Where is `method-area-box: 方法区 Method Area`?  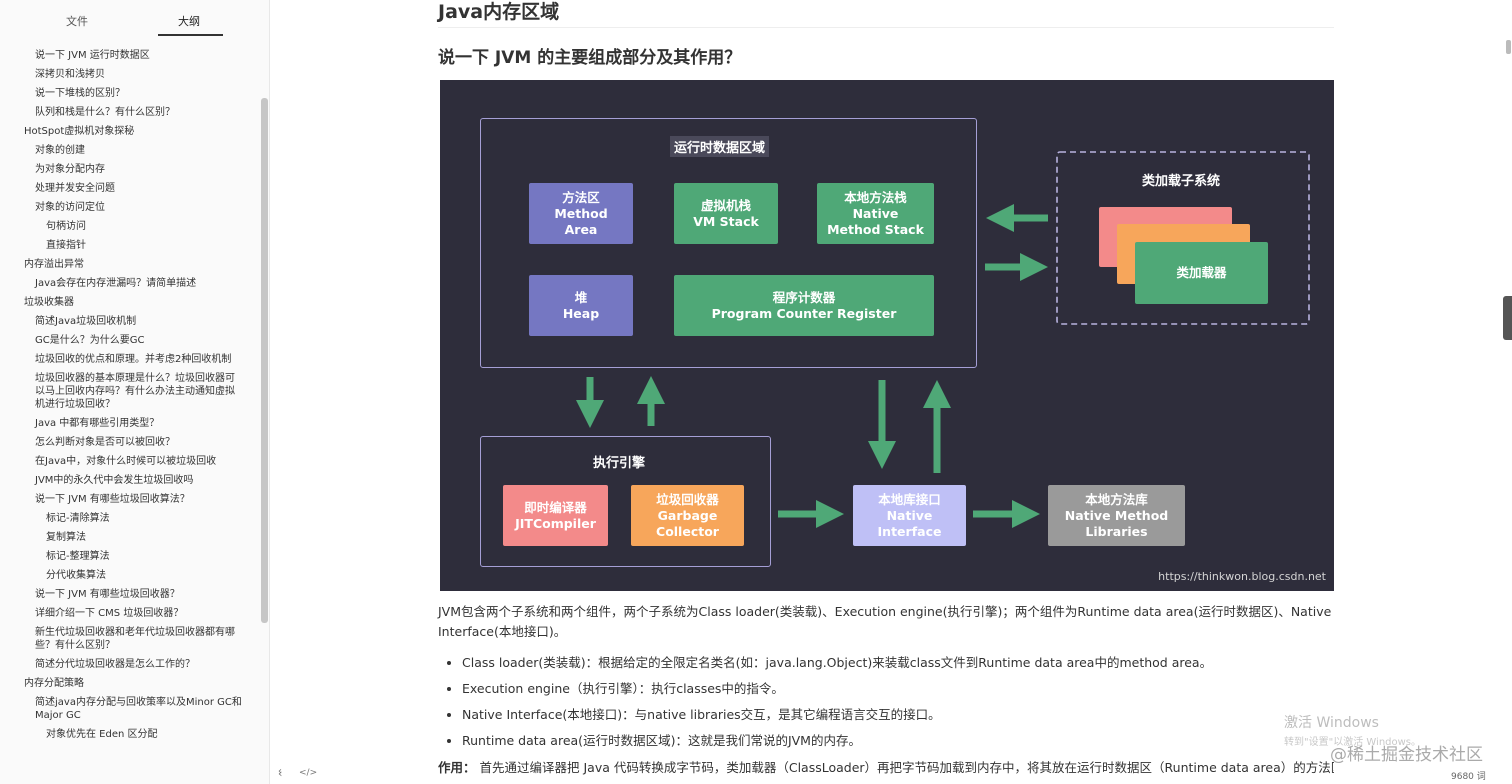
method-area-box: 方法区 Method Area is located at coordinates (581, 213).